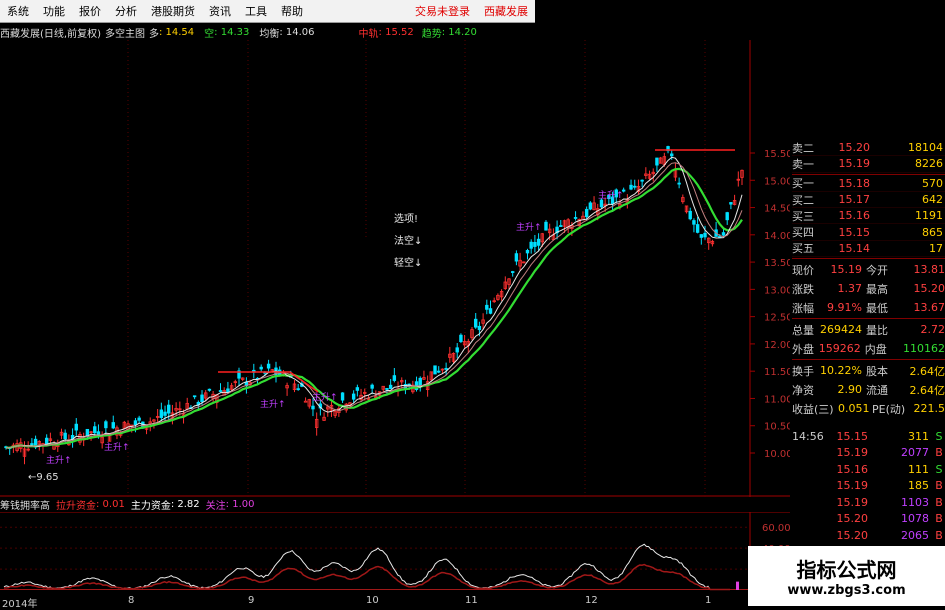 The image size is (945, 610). I want to click on menu-hk-futures: 港股期货, so click(173, 11).